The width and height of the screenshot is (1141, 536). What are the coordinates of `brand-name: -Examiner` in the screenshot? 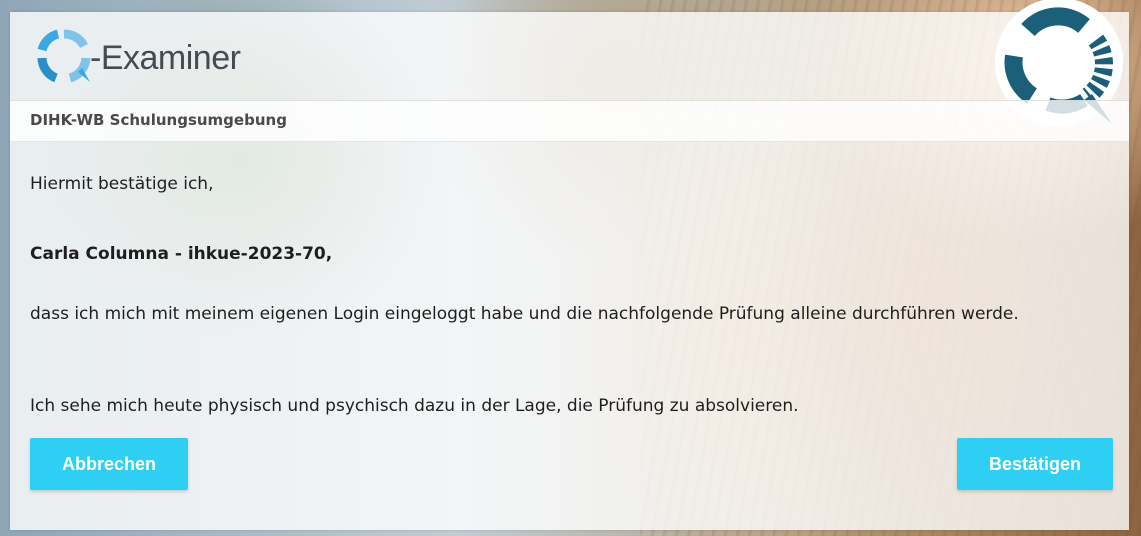 It's located at (165, 58).